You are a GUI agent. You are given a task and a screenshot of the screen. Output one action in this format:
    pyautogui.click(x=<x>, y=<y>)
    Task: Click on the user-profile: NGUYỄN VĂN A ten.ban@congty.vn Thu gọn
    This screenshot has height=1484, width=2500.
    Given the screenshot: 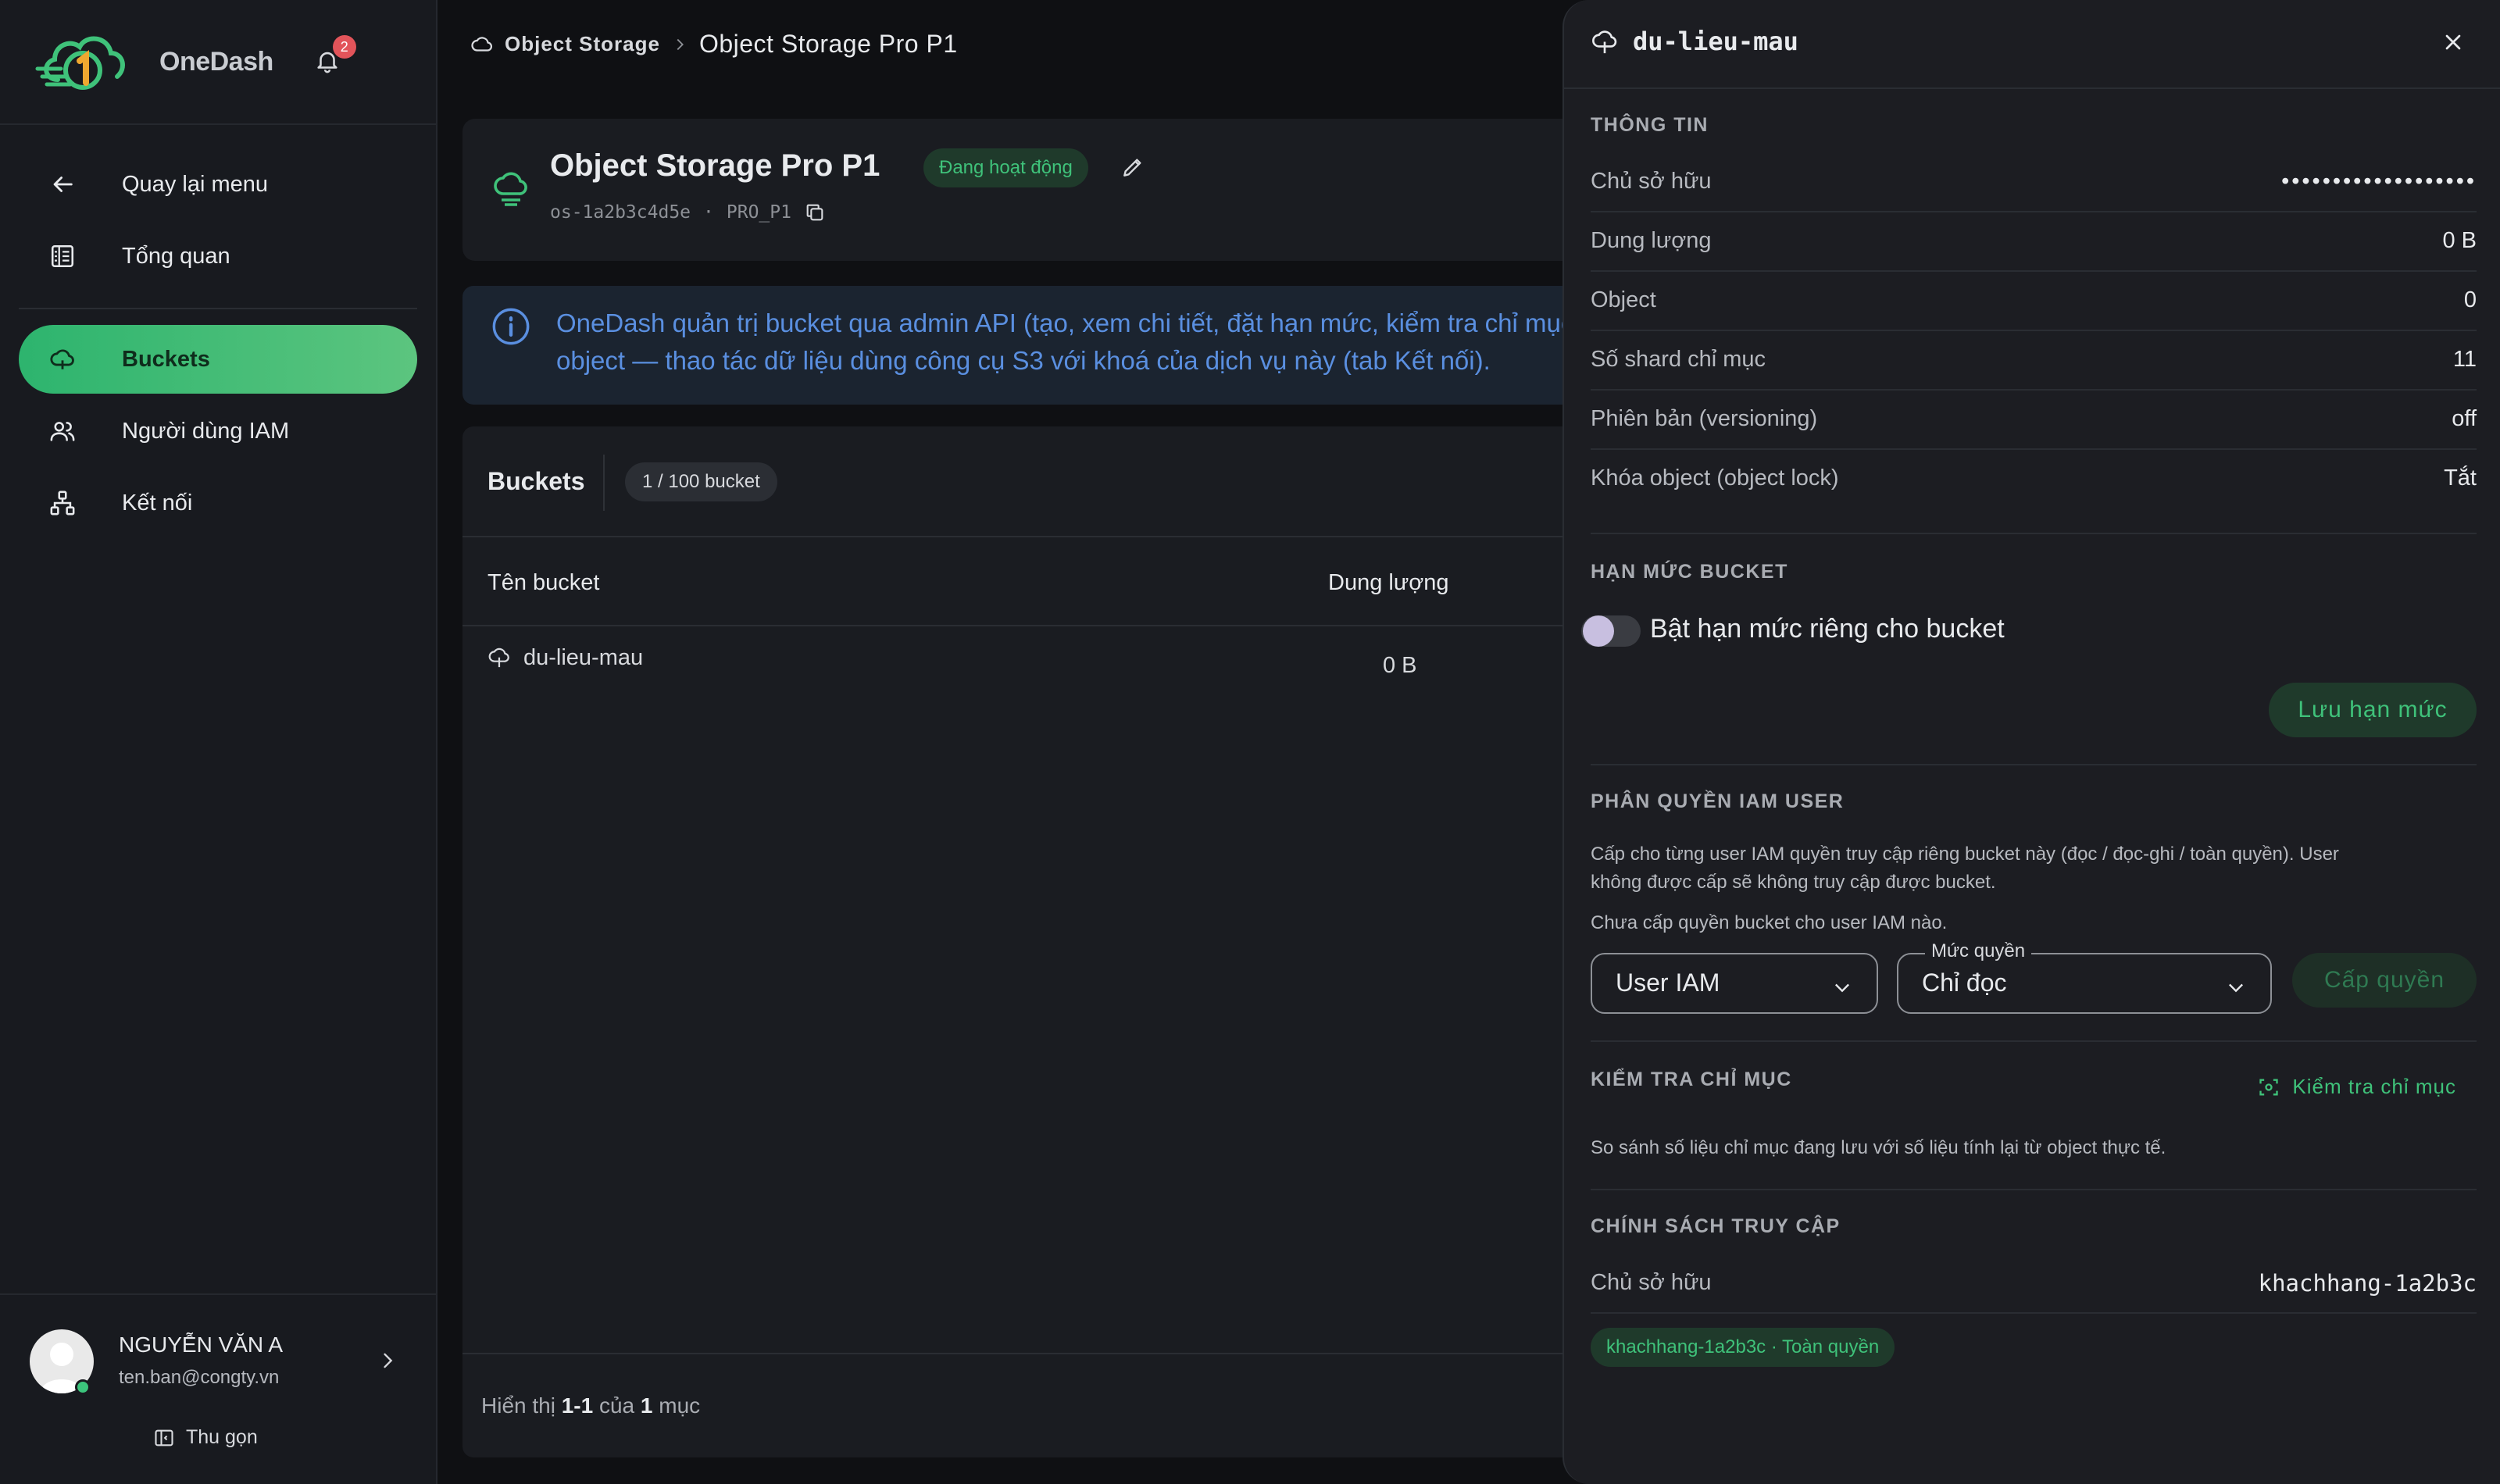 What is the action you would take?
    pyautogui.click(x=219, y=1388)
    